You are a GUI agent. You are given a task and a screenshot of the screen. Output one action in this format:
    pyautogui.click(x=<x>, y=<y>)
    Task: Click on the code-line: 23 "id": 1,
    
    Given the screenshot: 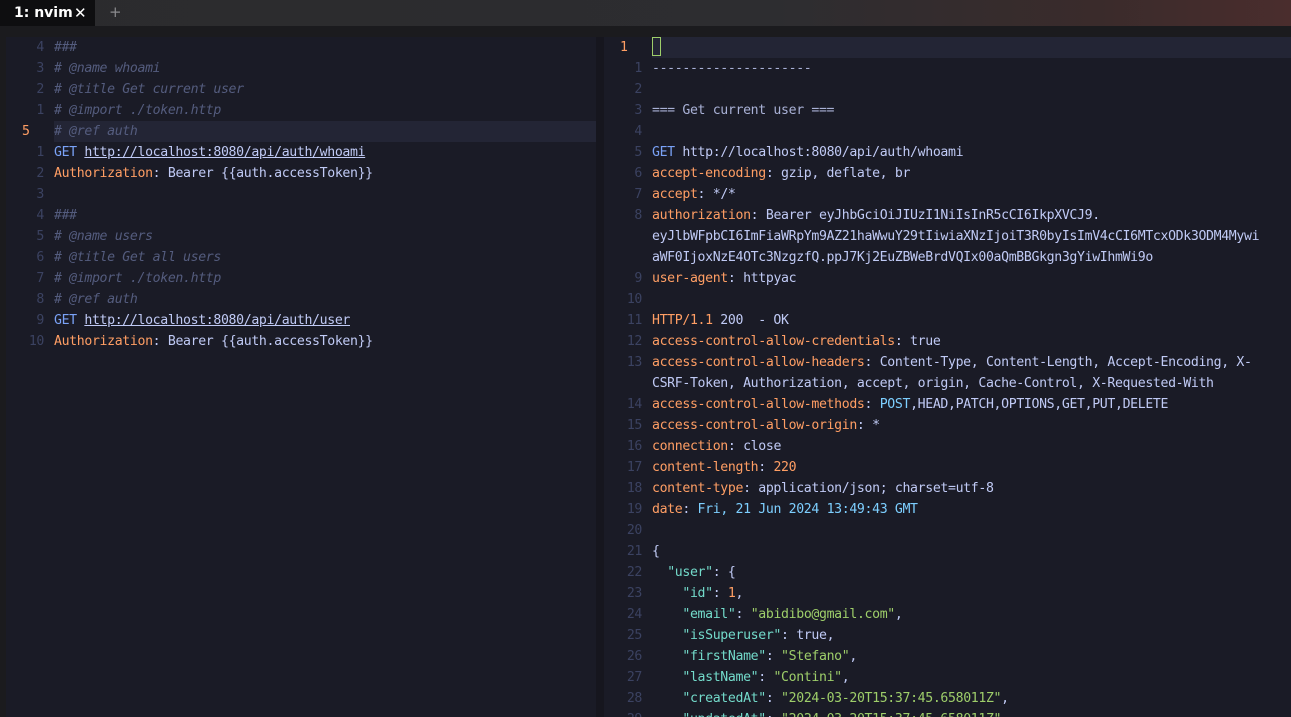 What is the action you would take?
    pyautogui.click(x=947, y=593)
    